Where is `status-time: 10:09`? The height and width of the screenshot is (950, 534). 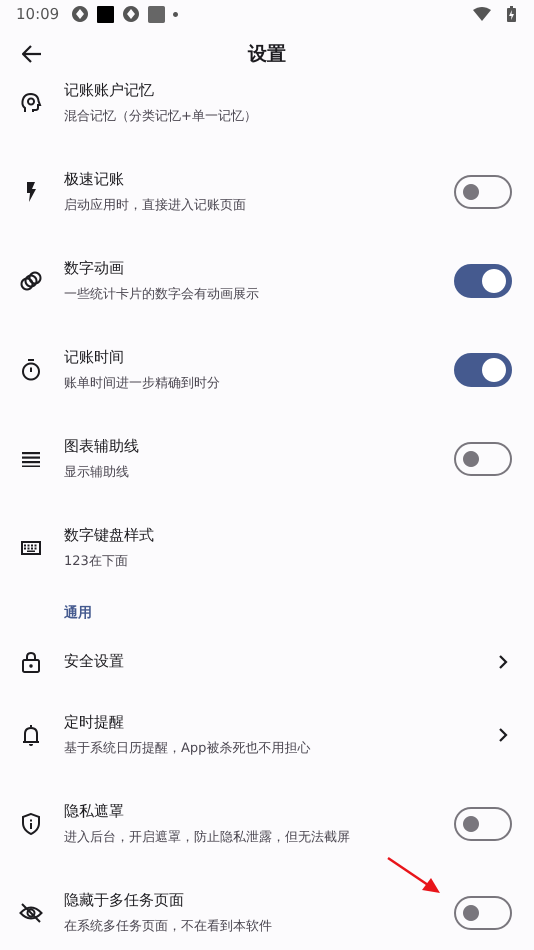
status-time: 10:09 is located at coordinates (38, 14).